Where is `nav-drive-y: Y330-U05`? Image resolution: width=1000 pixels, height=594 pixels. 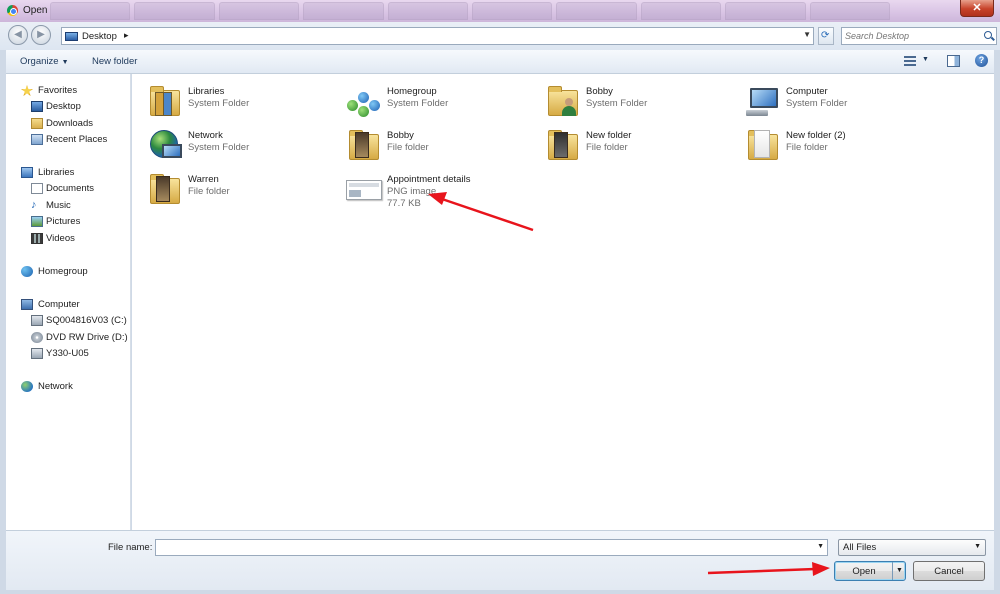
nav-drive-y: Y330-U05 is located at coordinates (68, 354).